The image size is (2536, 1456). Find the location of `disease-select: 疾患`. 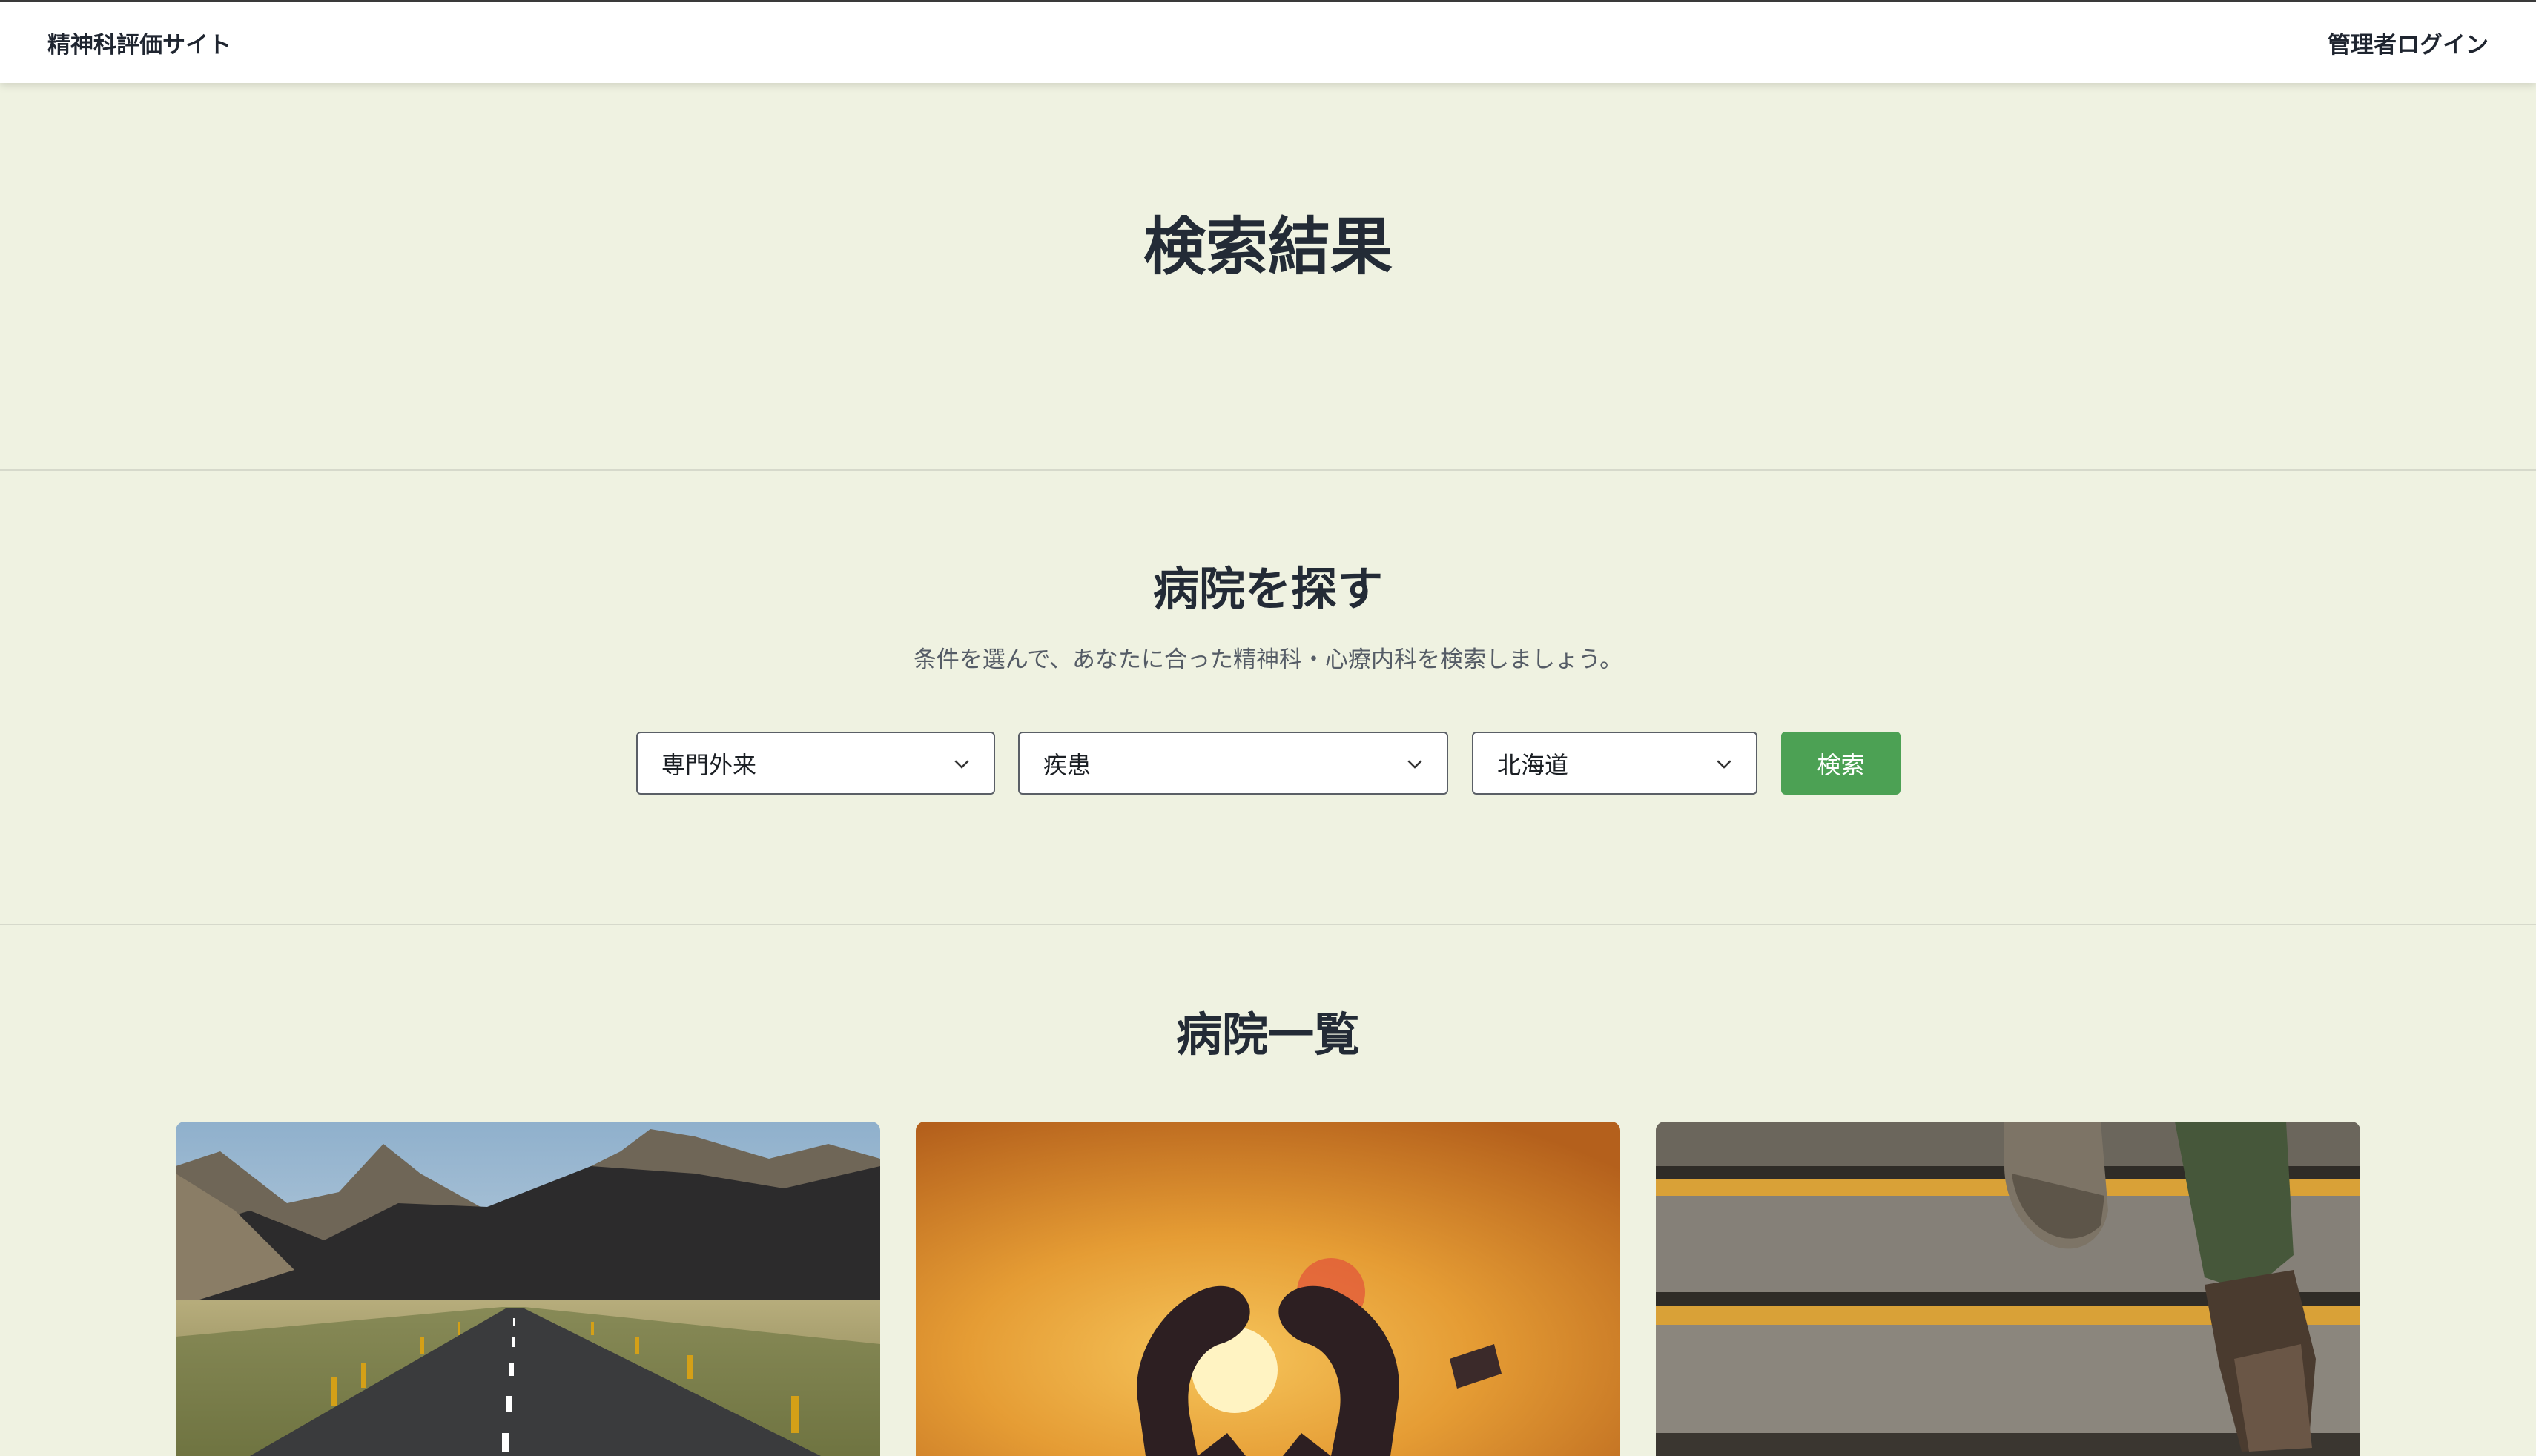

disease-select: 疾患 is located at coordinates (1233, 763).